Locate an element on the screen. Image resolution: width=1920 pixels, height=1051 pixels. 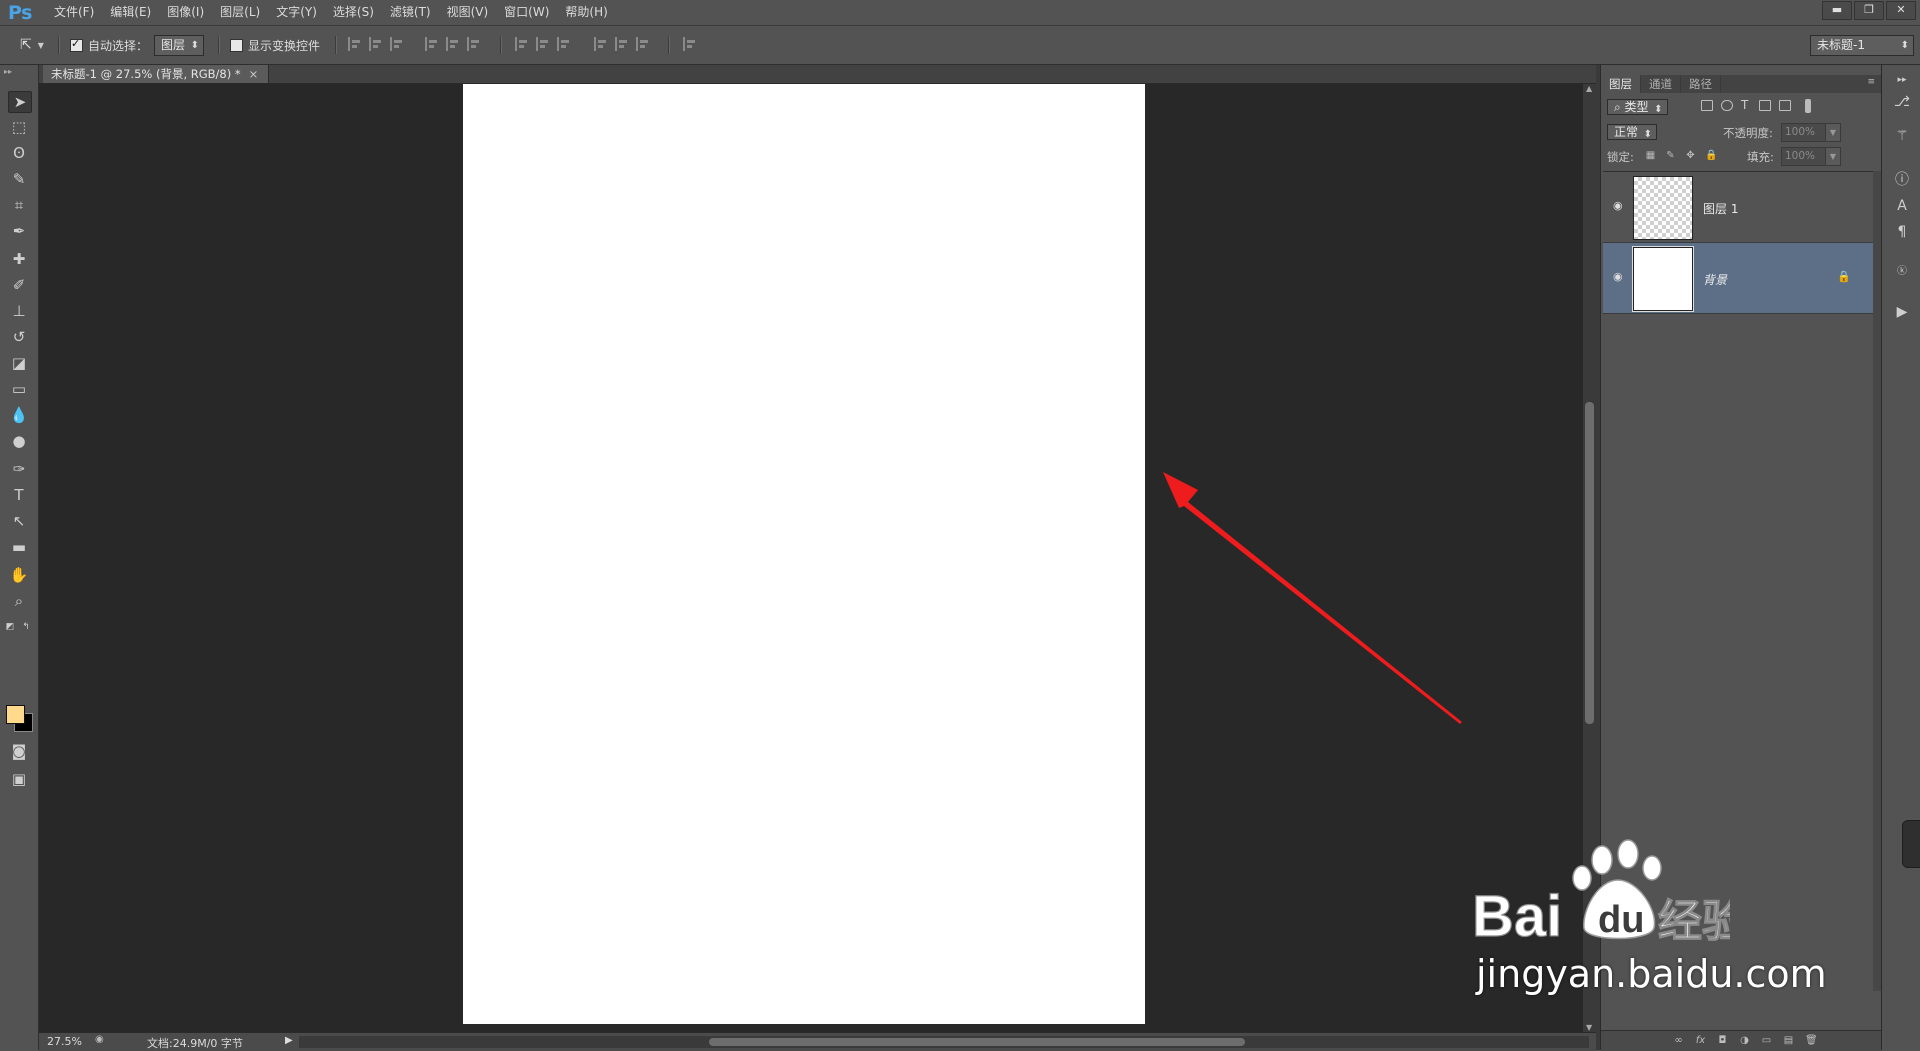
screen-mode-icon: ▣ is located at coordinates (19, 779).